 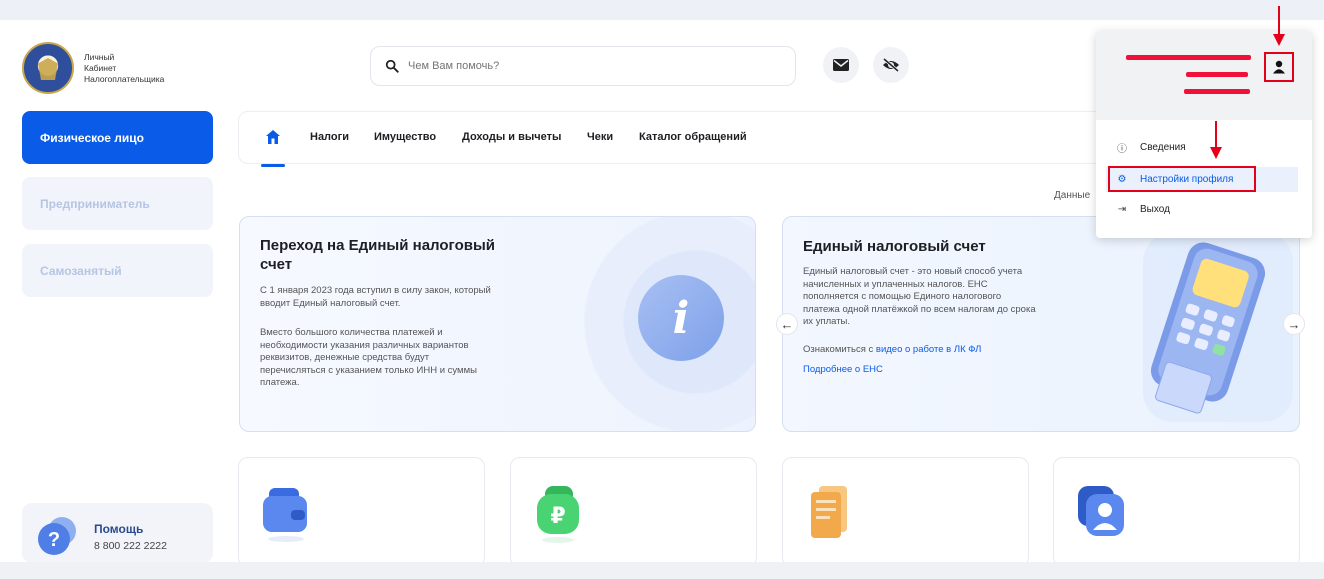 What do you see at coordinates (895, 284) in the screenshot?
I see `card2-line-2: начисленных и уплаченных налогов. ЕНС` at bounding box center [895, 284].